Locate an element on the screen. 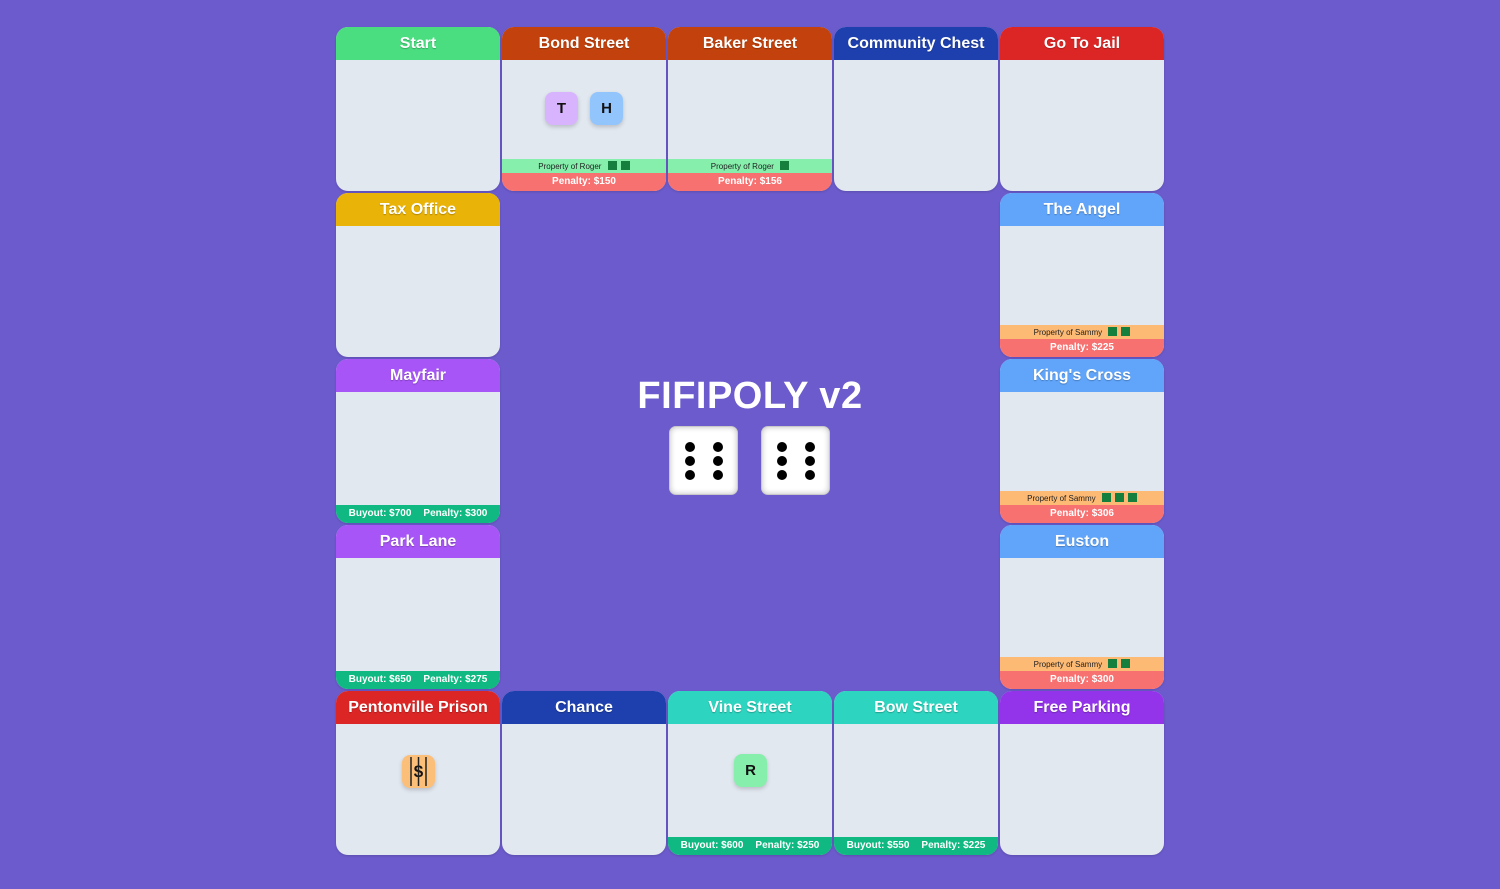 The height and width of the screenshot is (889, 1500). tile-body: R Buyout: $600 Penalty: $250 is located at coordinates (750, 789).